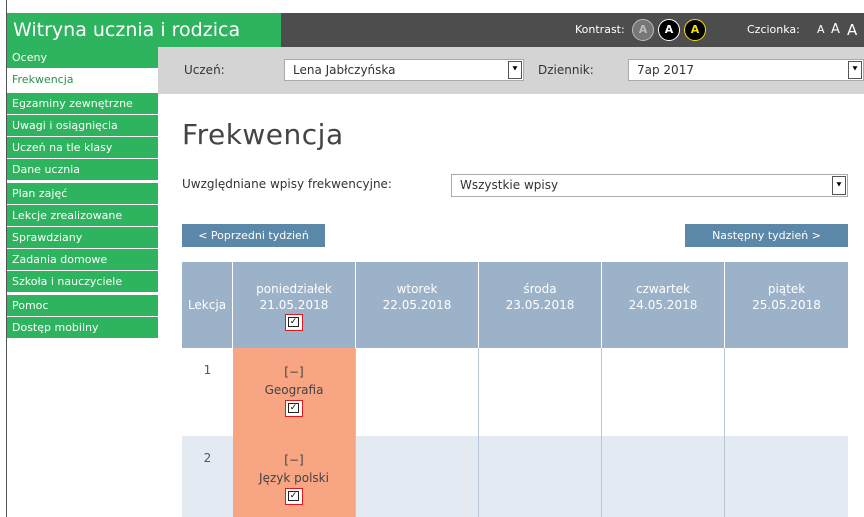 The height and width of the screenshot is (517, 864). I want to click on day-name: wtorek, so click(417, 289).